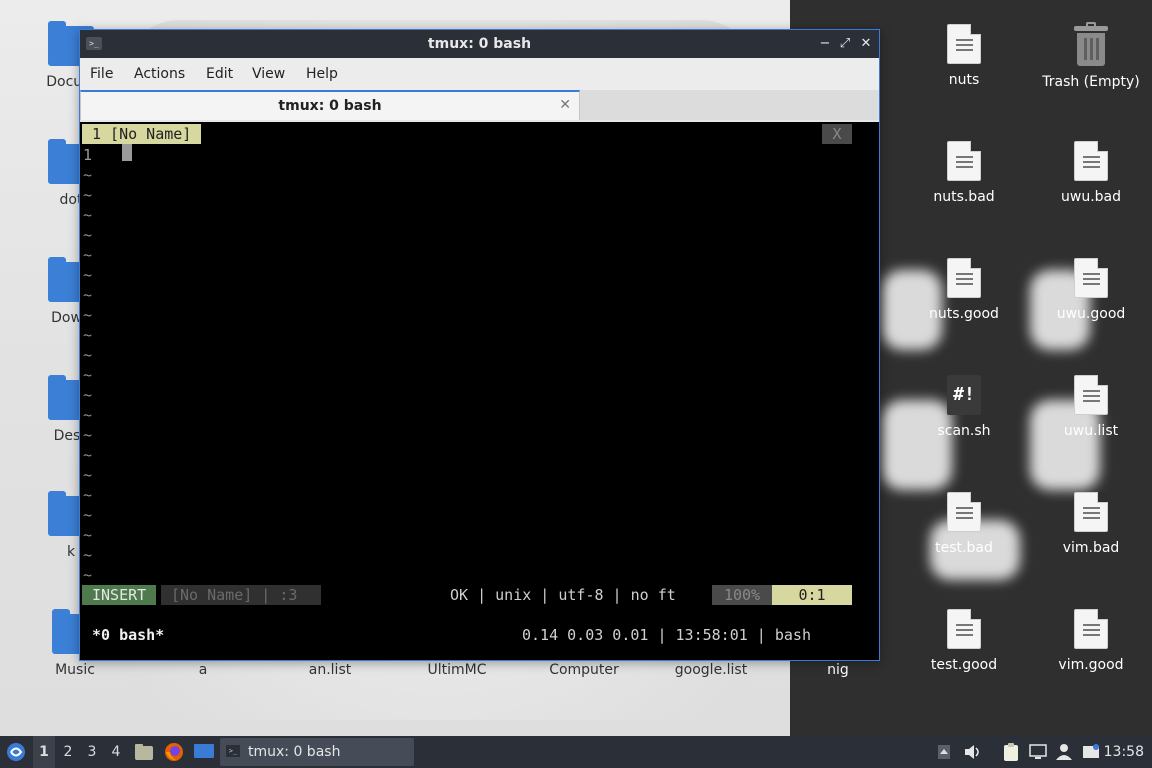 This screenshot has width=1152, height=768. Describe the element at coordinates (144, 752) in the screenshot. I see `file-manager-icon` at that location.